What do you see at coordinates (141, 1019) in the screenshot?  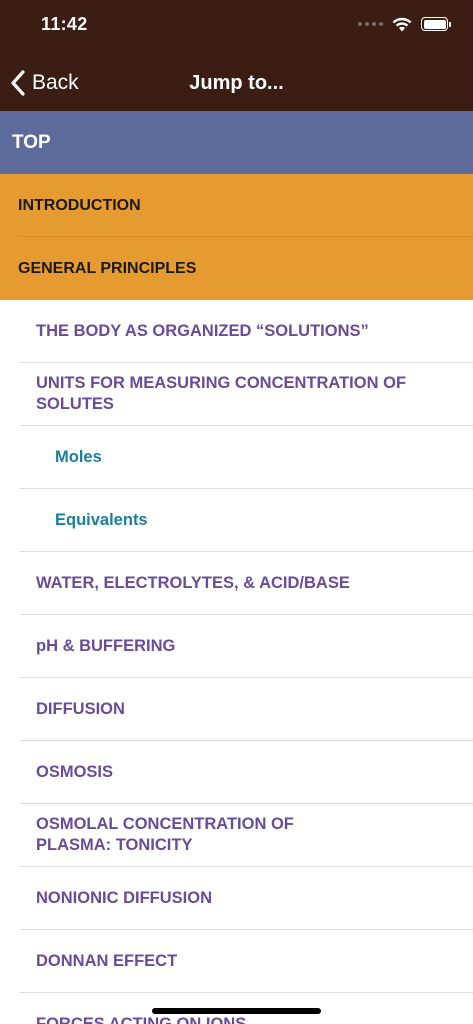 I see `list-item-label: FORCES ACTING ON IONS` at bounding box center [141, 1019].